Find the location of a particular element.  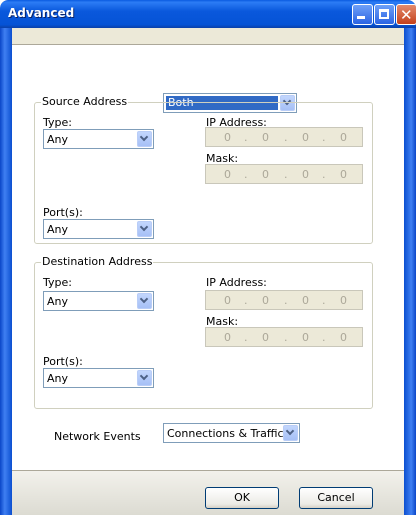

window-frame-left is located at coordinates (6, 271).